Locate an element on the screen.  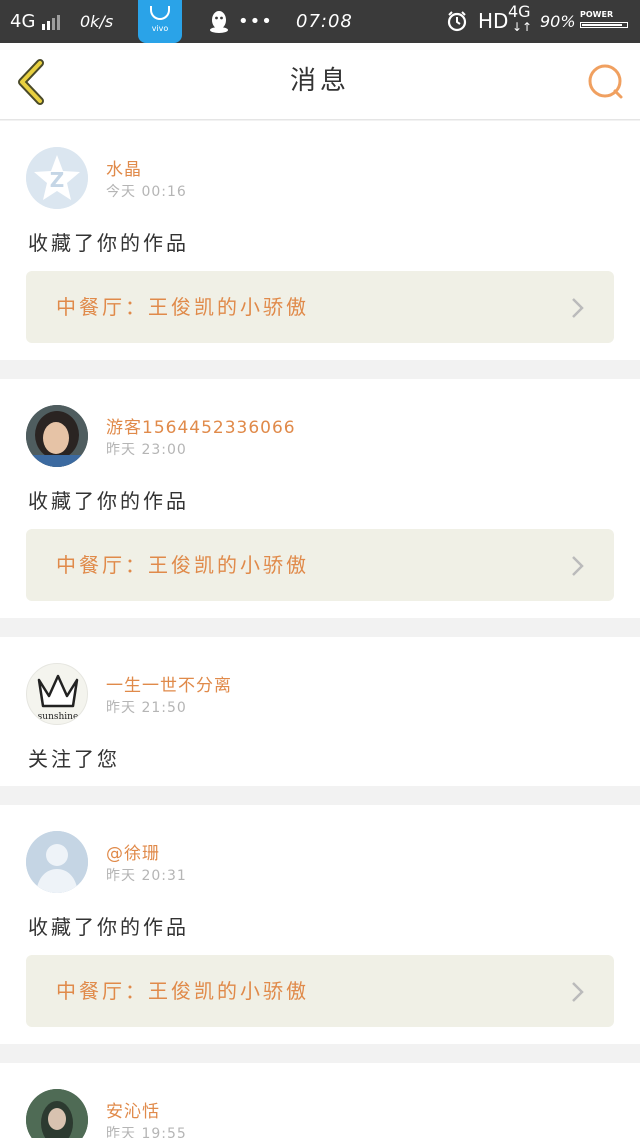
alarm-icon is located at coordinates (457, 21).